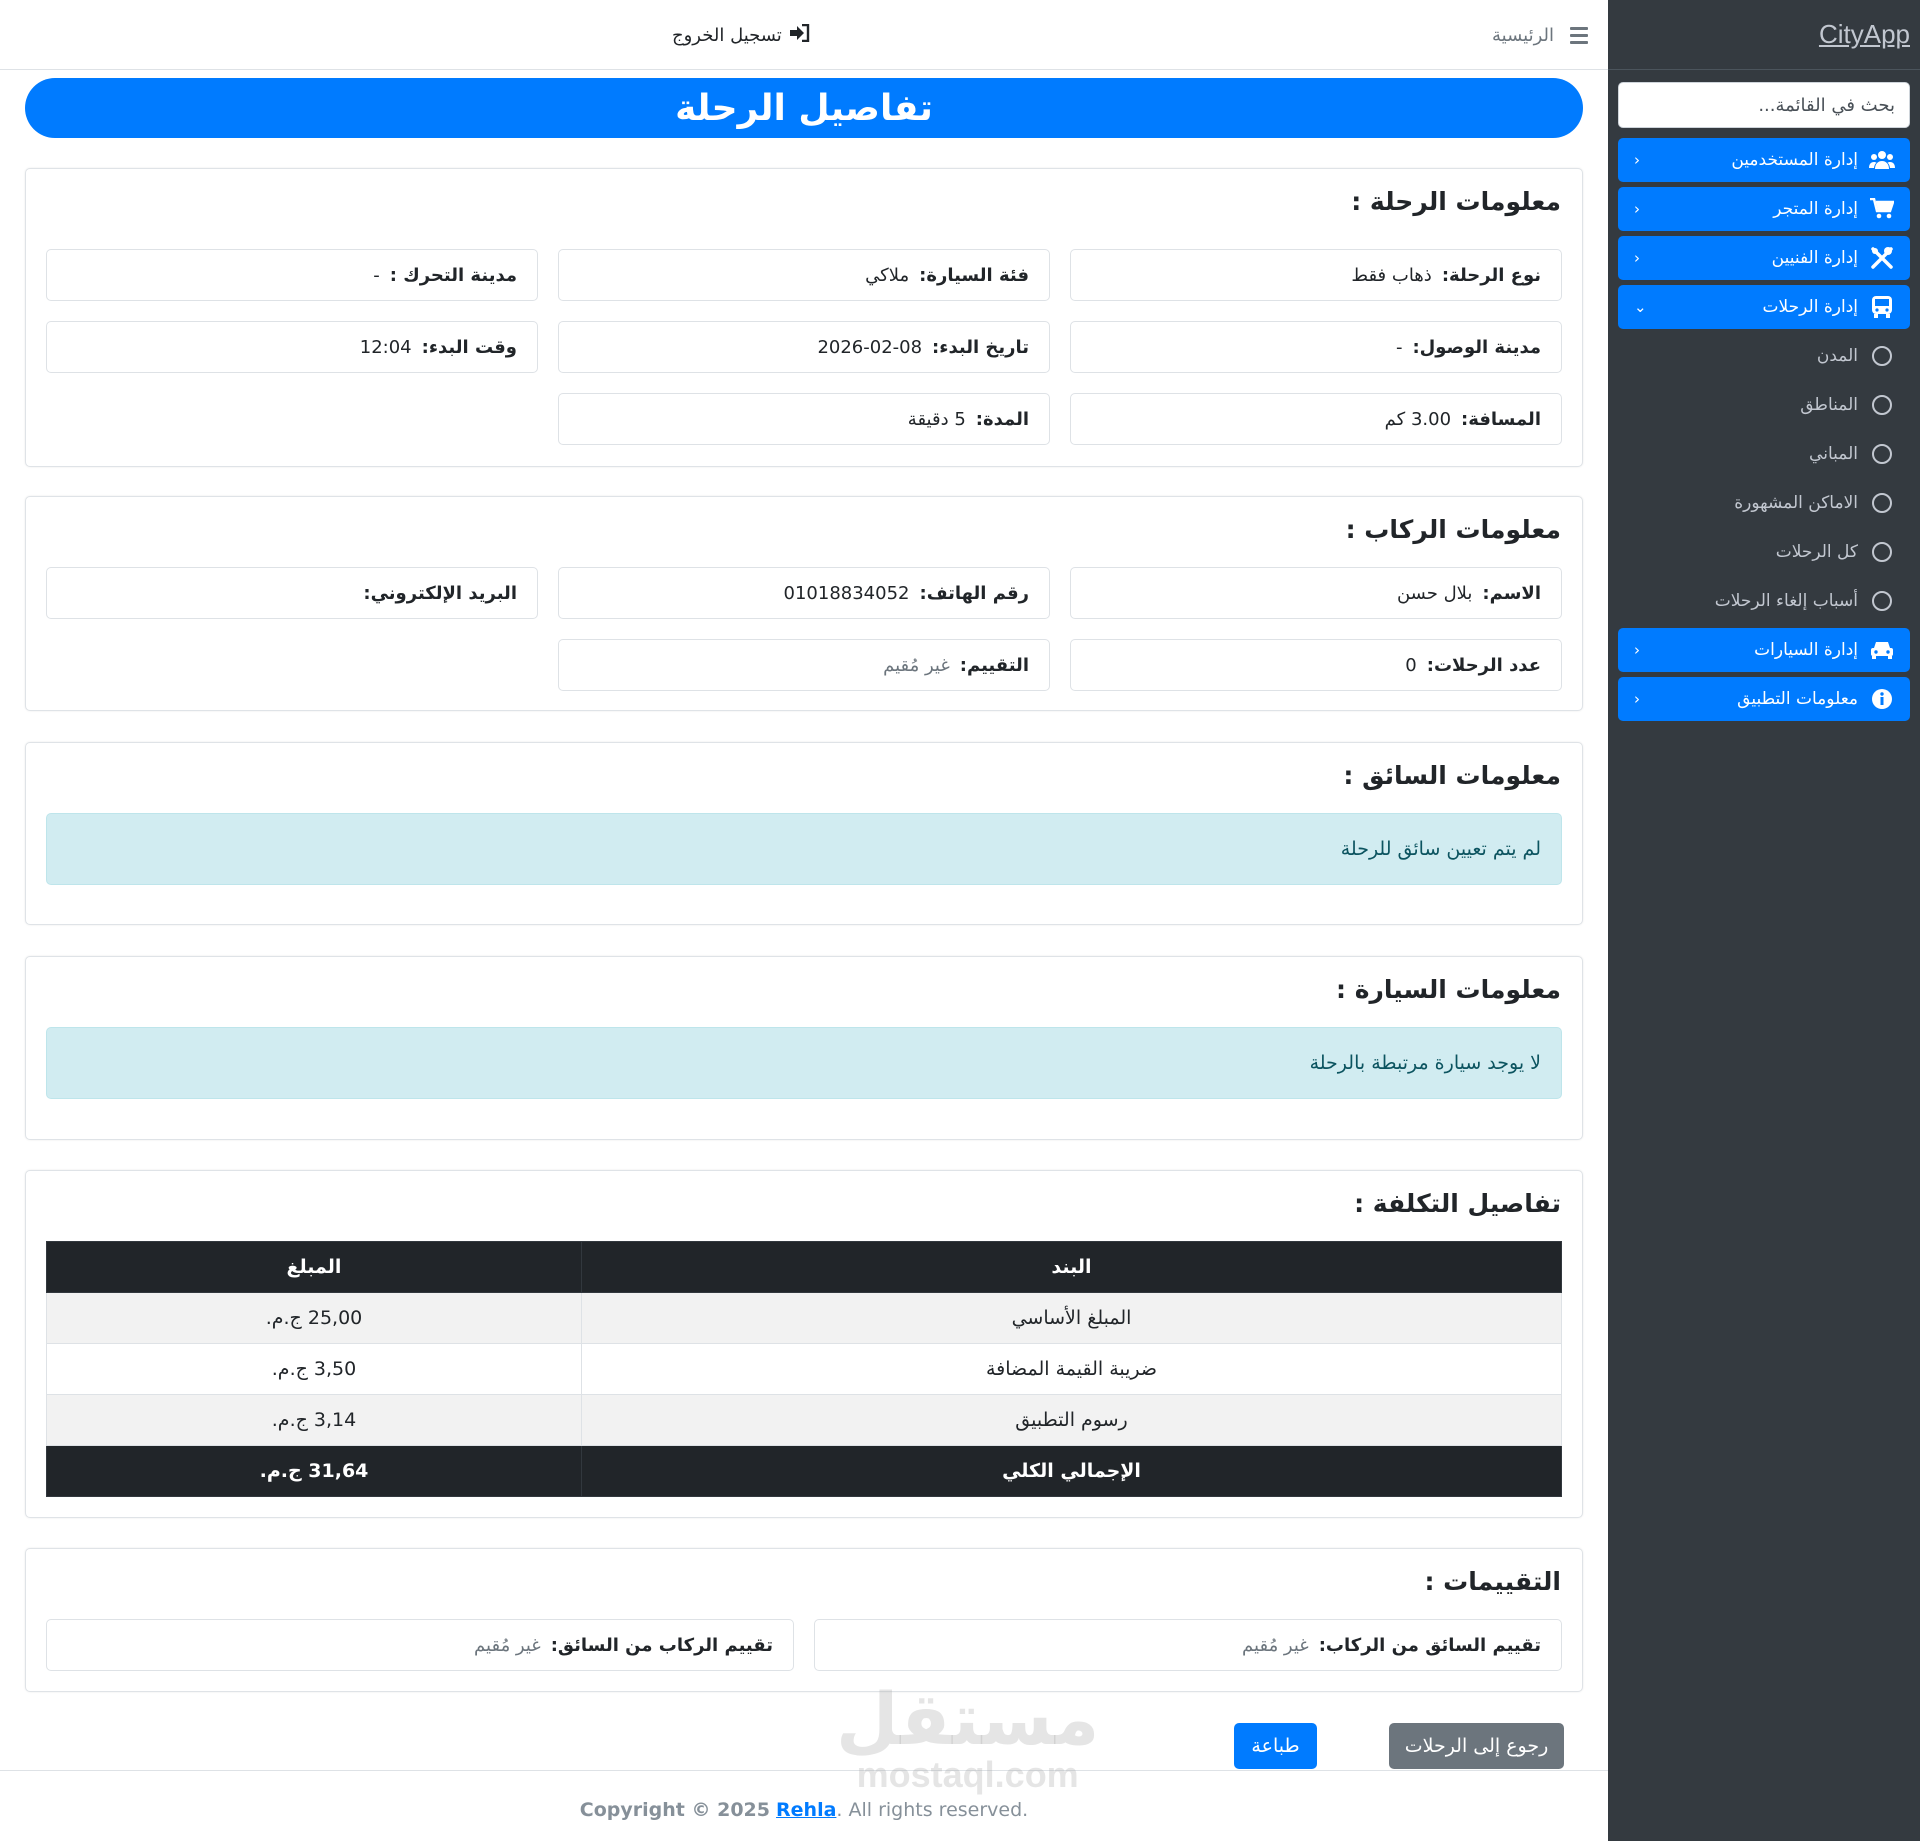 The image size is (1920, 1841). What do you see at coordinates (1764, 503) in the screenshot?
I see `sidebar-subitem-landmarks: الاماكن المشهورة` at bounding box center [1764, 503].